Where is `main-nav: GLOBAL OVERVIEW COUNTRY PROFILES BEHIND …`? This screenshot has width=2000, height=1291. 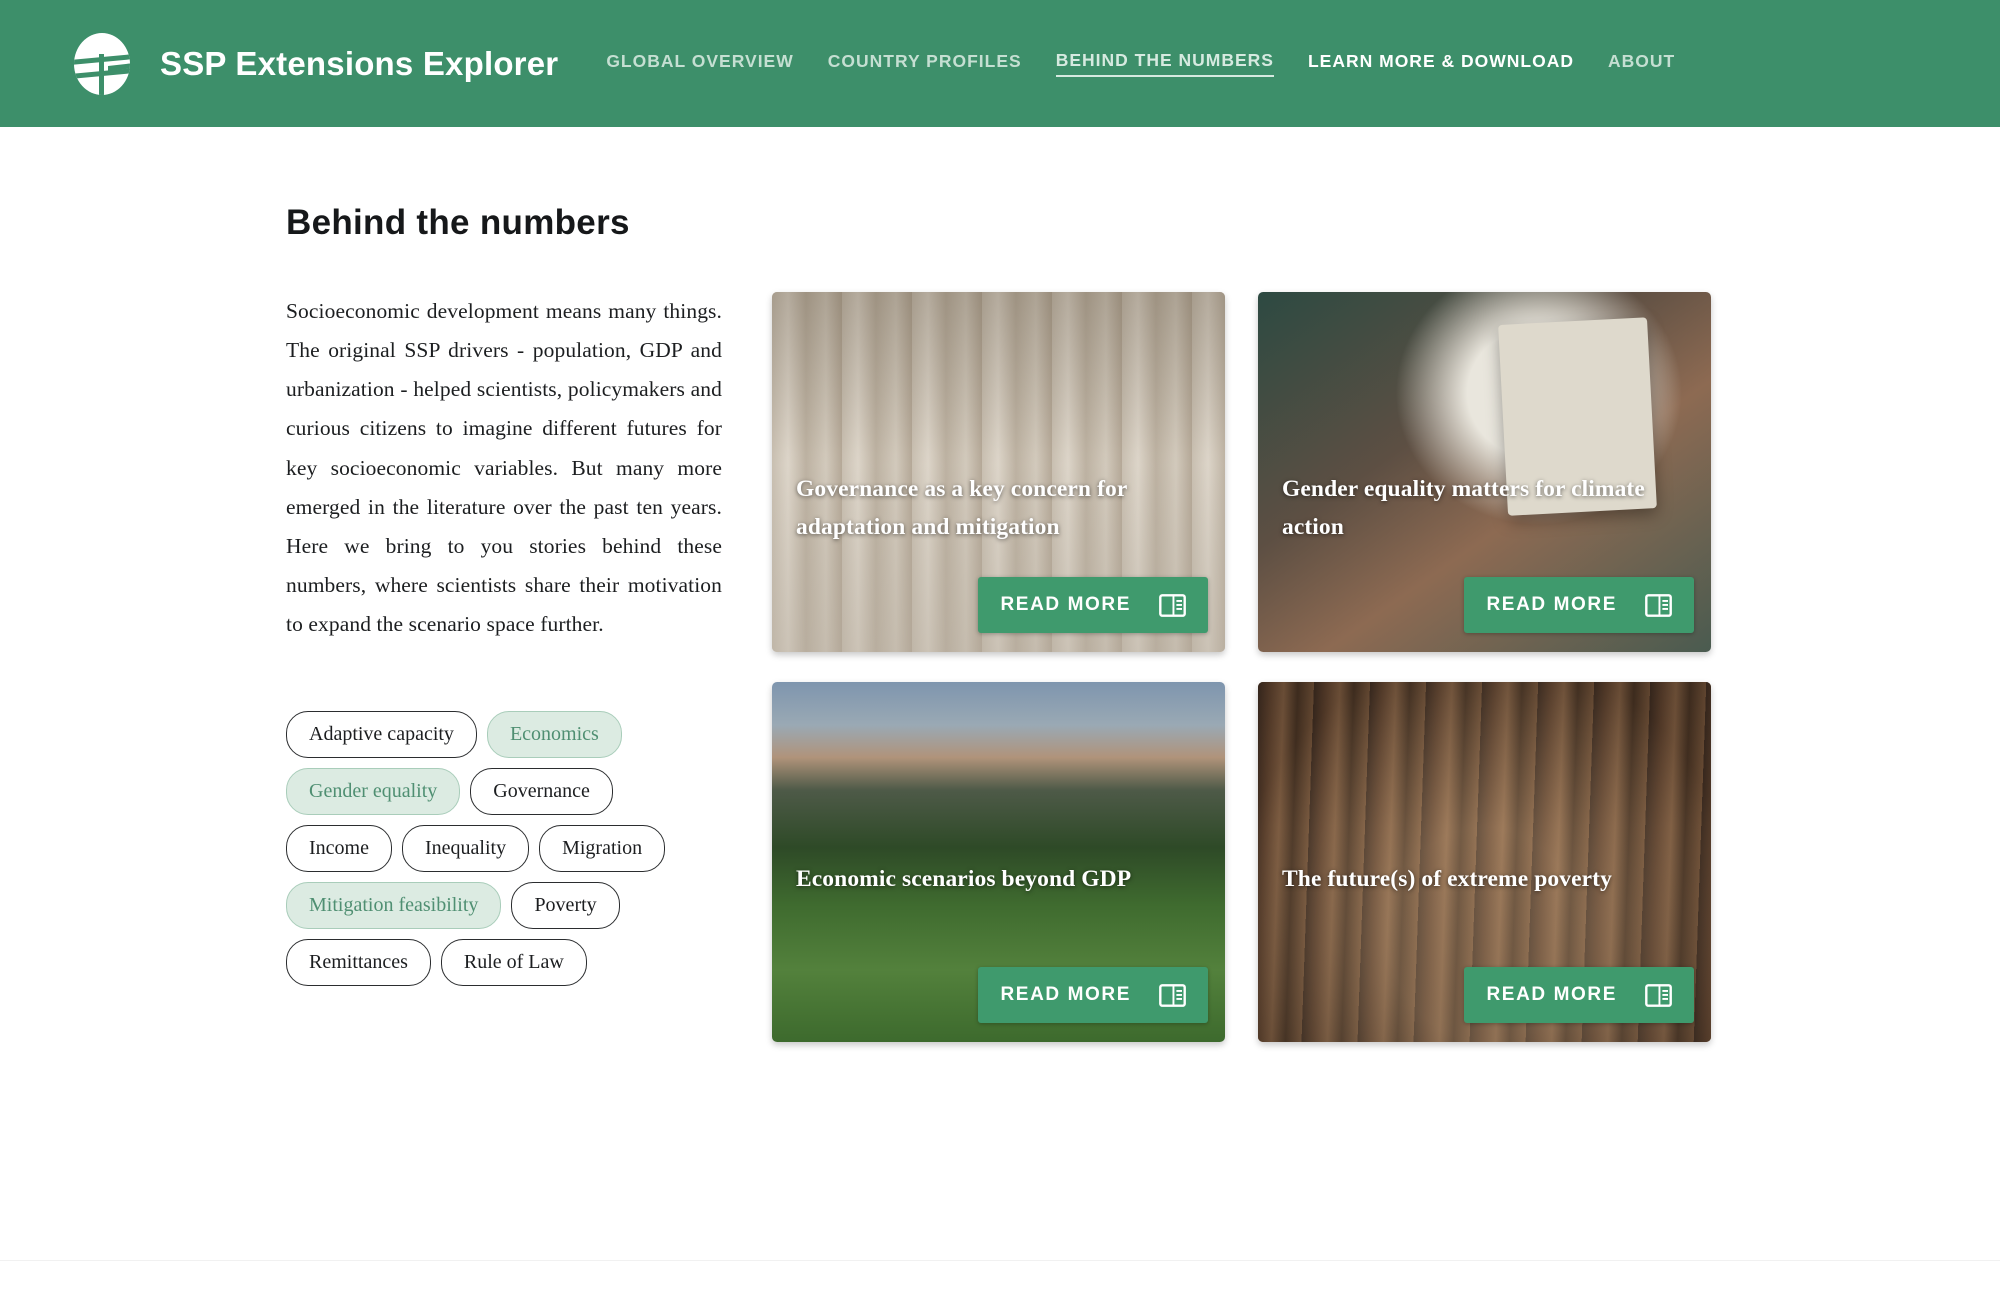
main-nav: GLOBAL OVERVIEW COUNTRY PROFILES BEHIND … is located at coordinates (1140, 63).